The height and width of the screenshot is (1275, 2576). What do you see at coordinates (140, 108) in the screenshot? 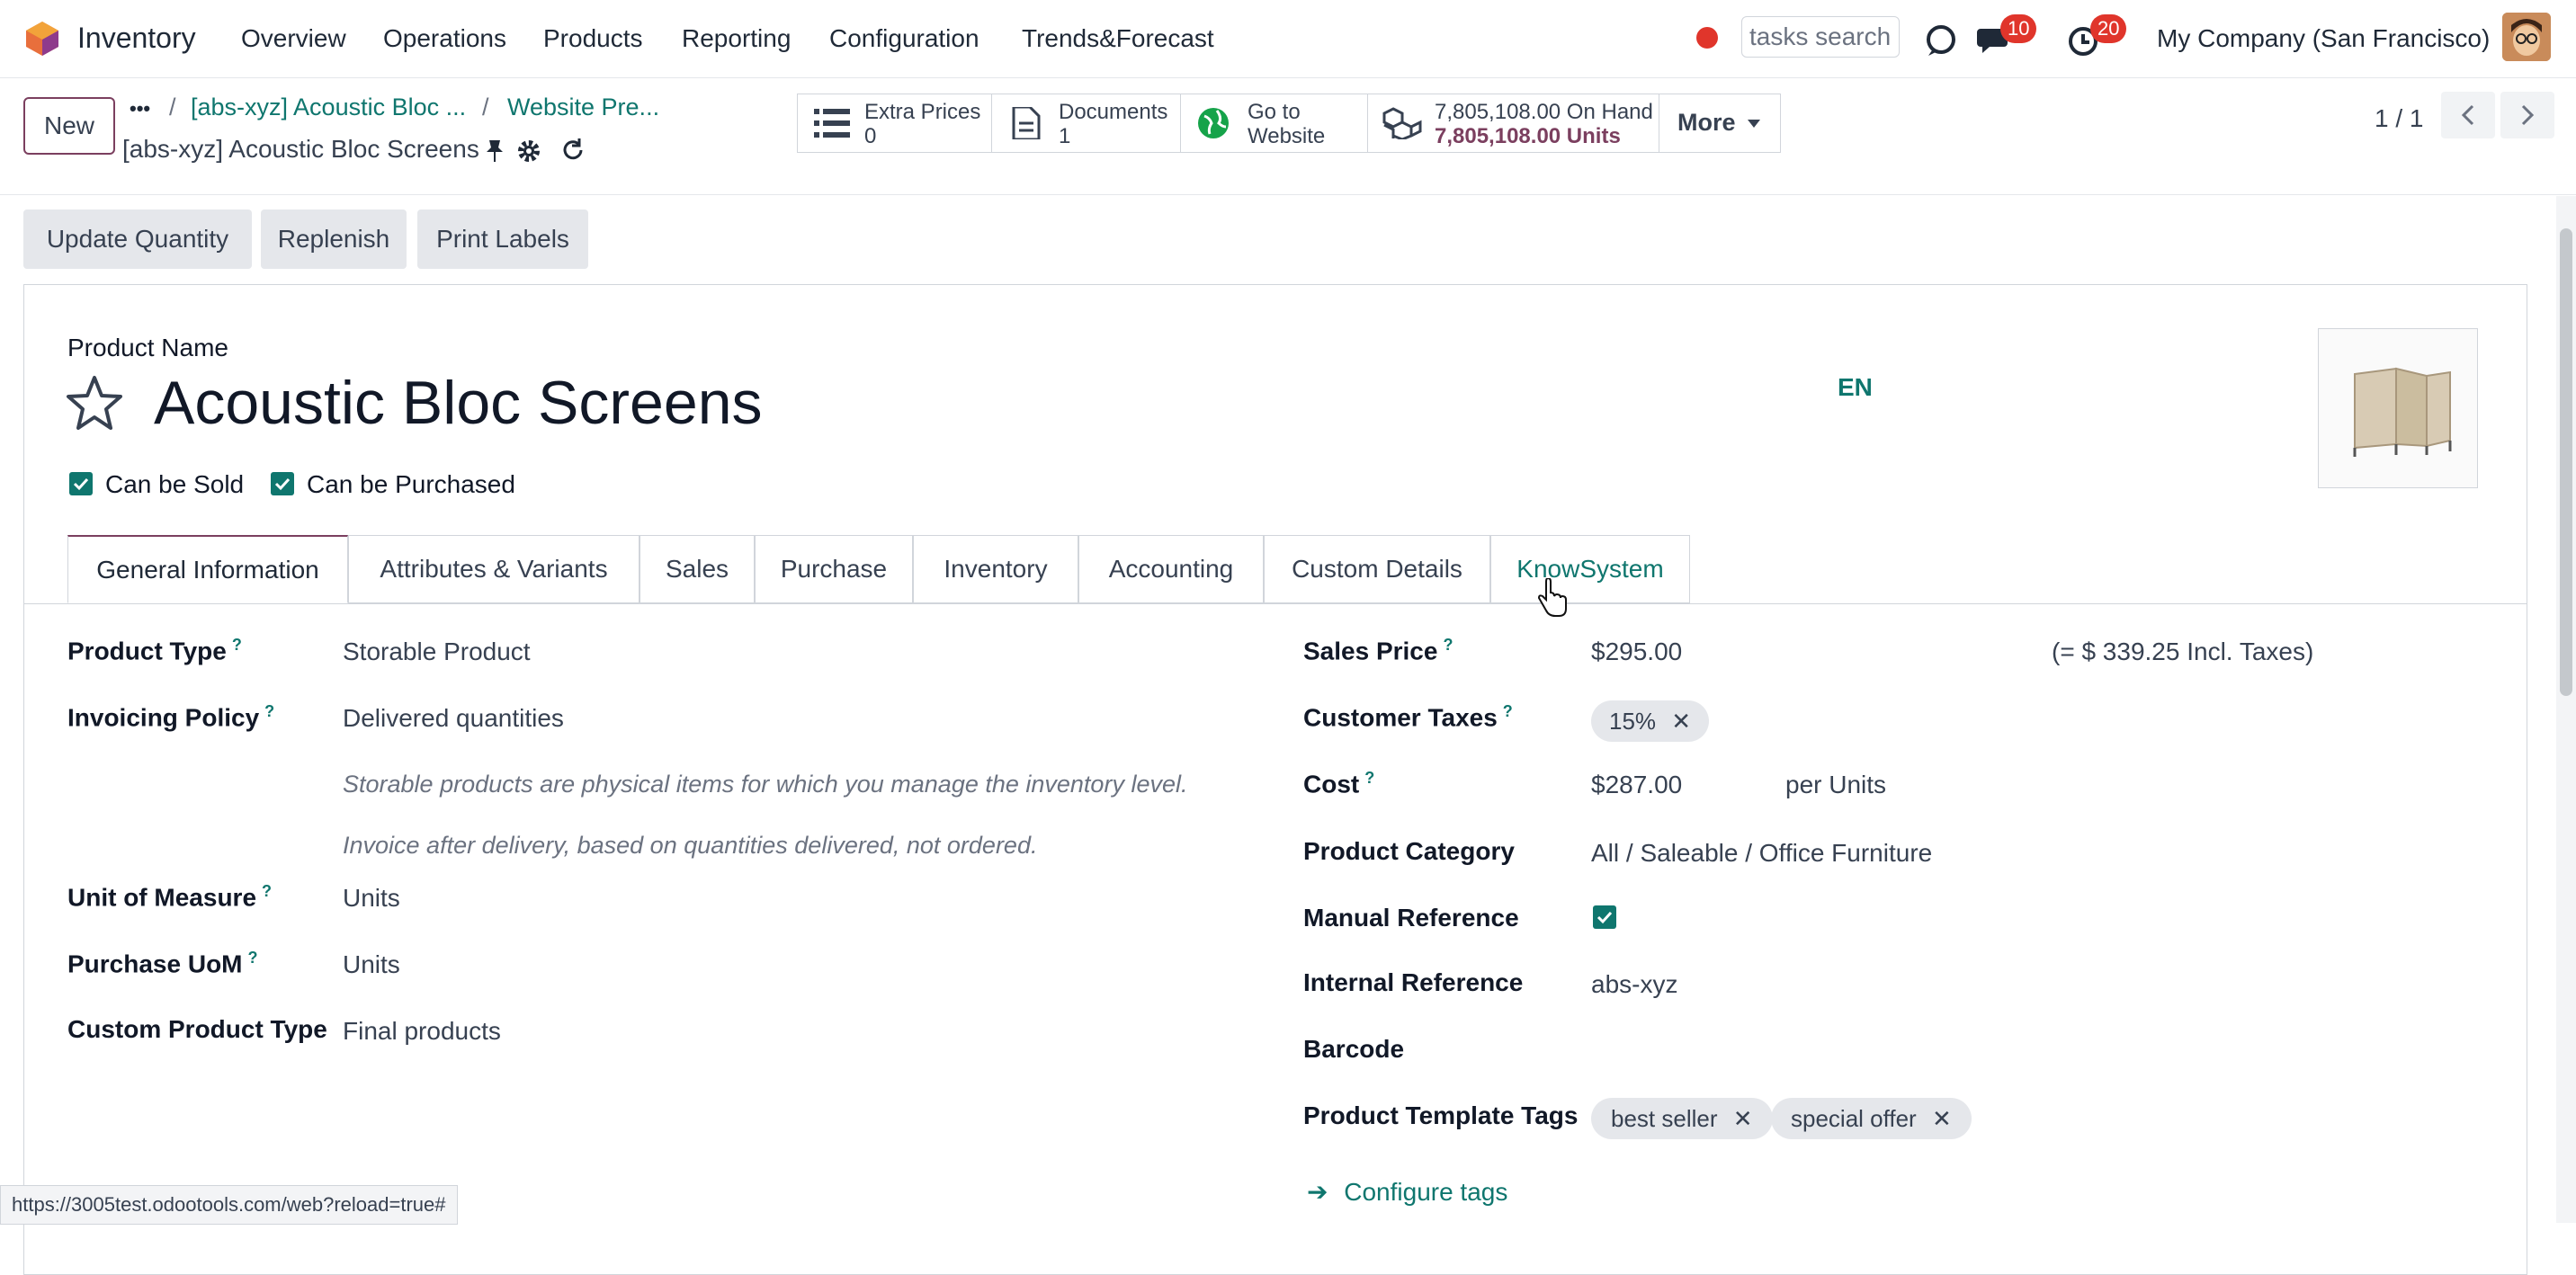
I see `breadcrumb-more-button: •••` at bounding box center [140, 108].